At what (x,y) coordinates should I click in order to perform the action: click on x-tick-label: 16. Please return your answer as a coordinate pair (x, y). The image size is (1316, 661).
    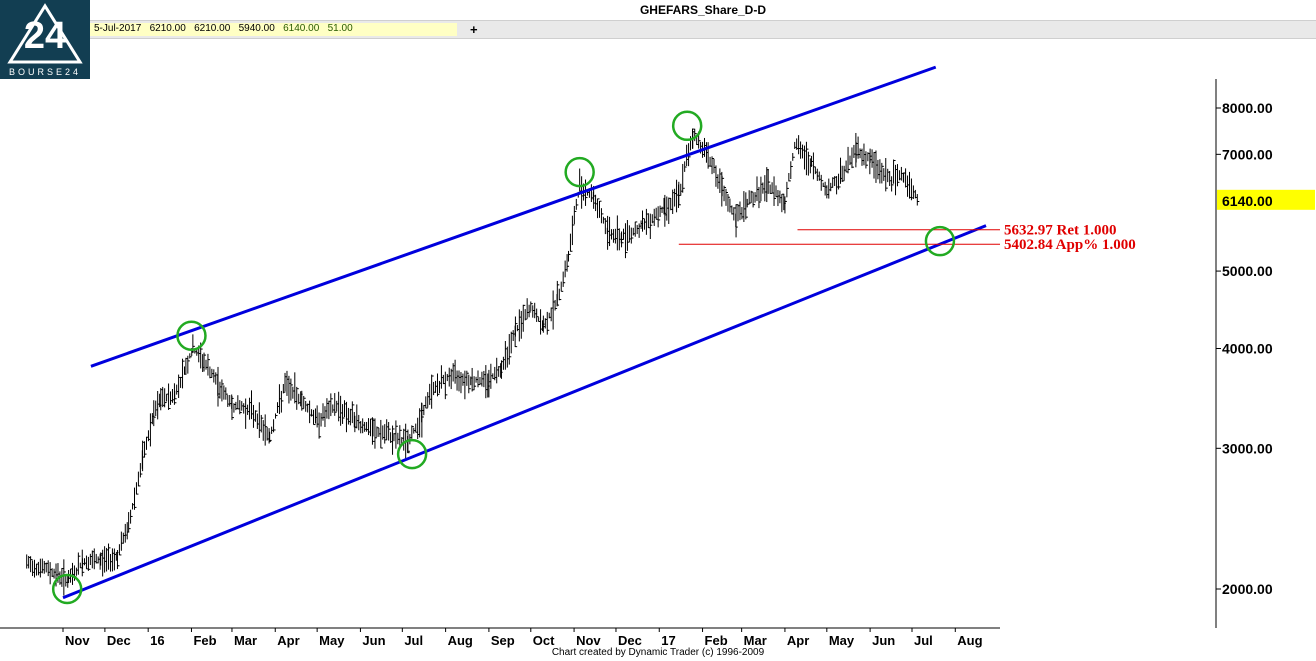
    Looking at the image, I should click on (157, 640).